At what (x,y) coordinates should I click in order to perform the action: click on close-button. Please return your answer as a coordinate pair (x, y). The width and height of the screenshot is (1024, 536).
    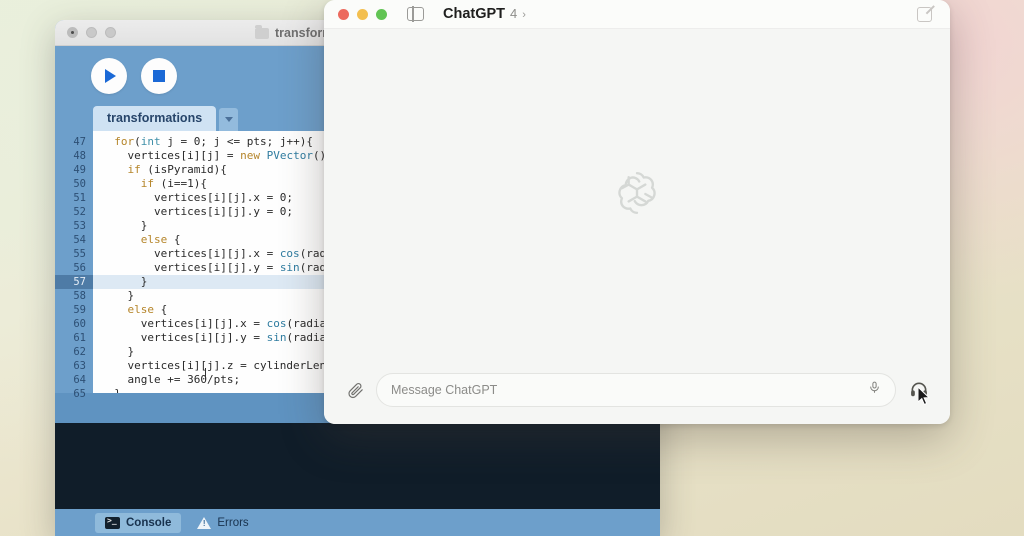
    Looking at the image, I should click on (343, 14).